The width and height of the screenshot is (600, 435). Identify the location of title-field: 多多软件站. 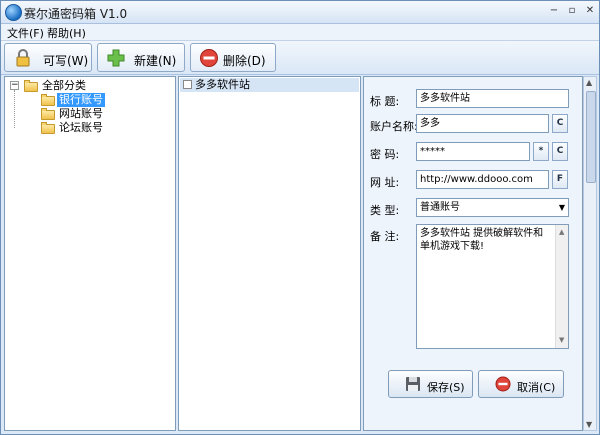
(492, 98).